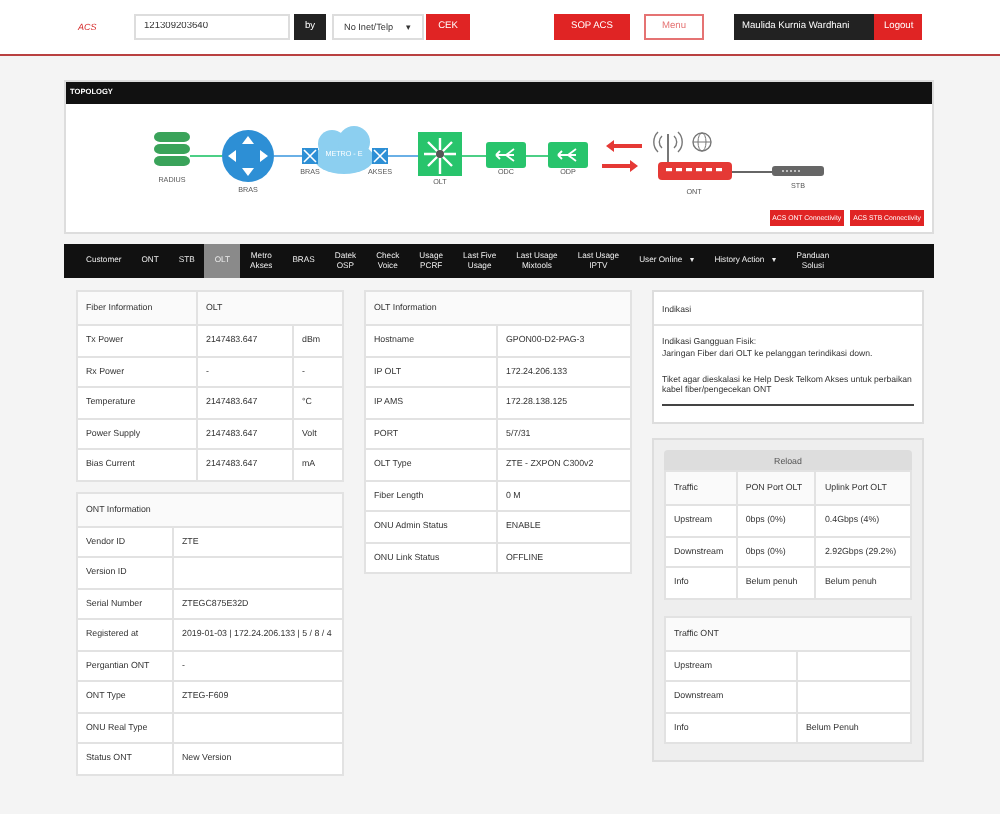 The image size is (1000, 814). What do you see at coordinates (702, 142) in the screenshot?
I see `globe-icon` at bounding box center [702, 142].